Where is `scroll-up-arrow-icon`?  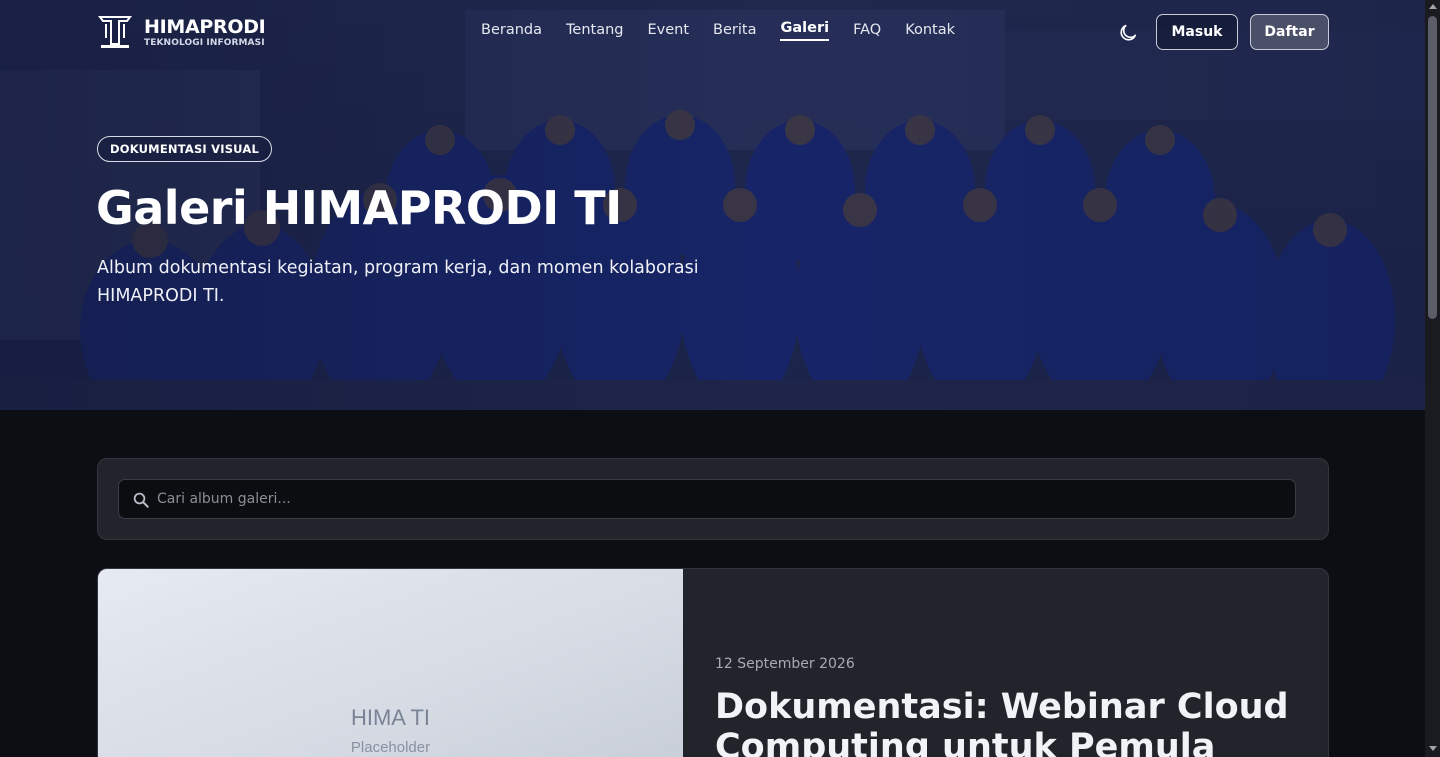
scroll-up-arrow-icon is located at coordinates (1433, 6).